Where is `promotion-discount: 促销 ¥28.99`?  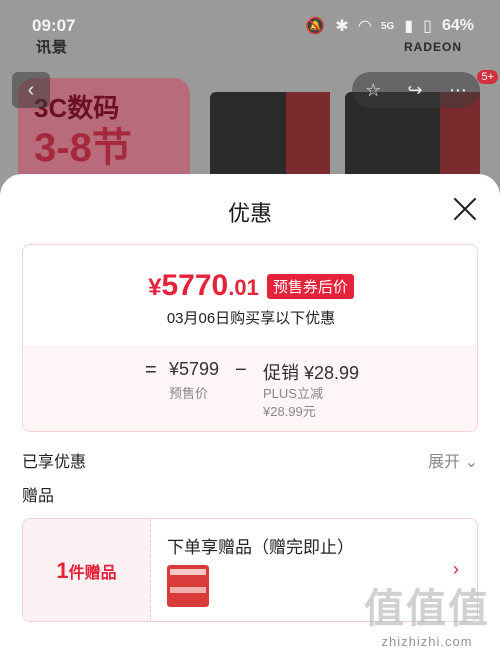 promotion-discount: 促销 ¥28.99 is located at coordinates (311, 373).